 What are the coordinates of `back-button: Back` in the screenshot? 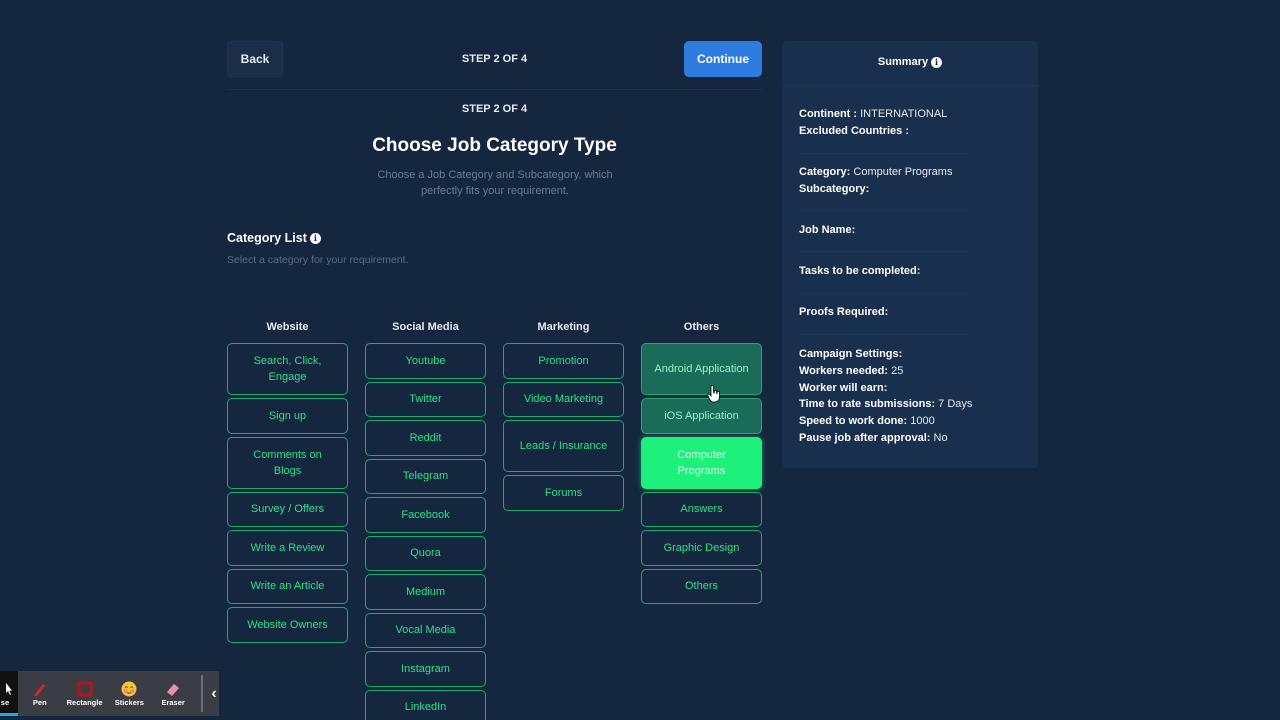 It's located at (255, 59).